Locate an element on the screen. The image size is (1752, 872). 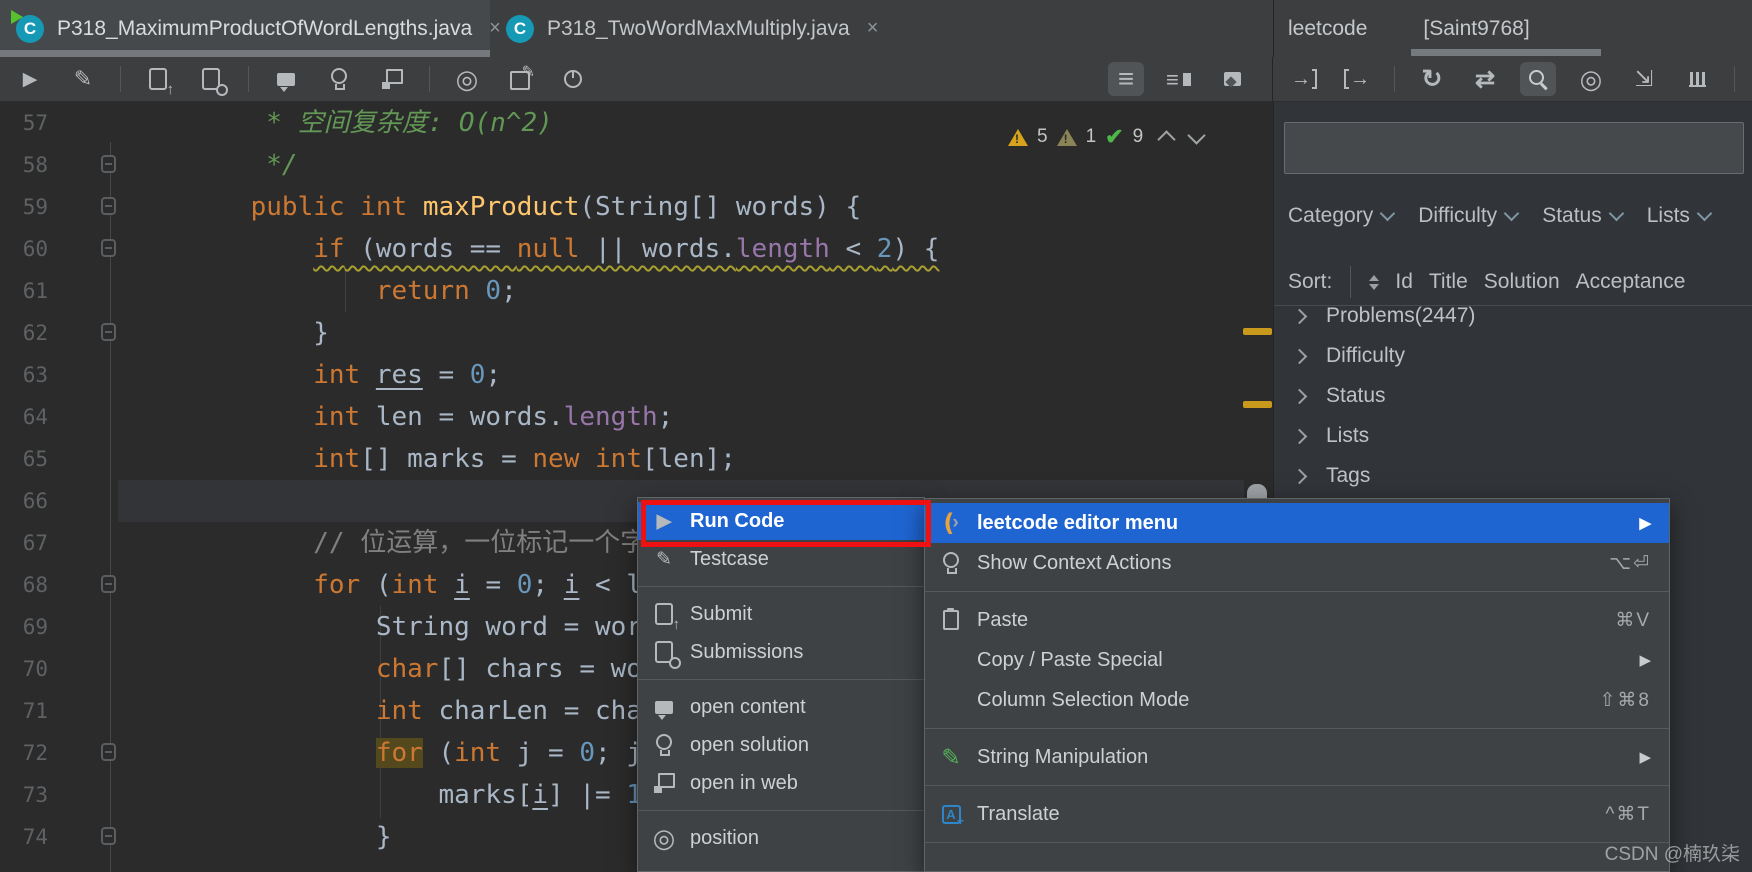
line-number: 63 is located at coordinates (24, 375).